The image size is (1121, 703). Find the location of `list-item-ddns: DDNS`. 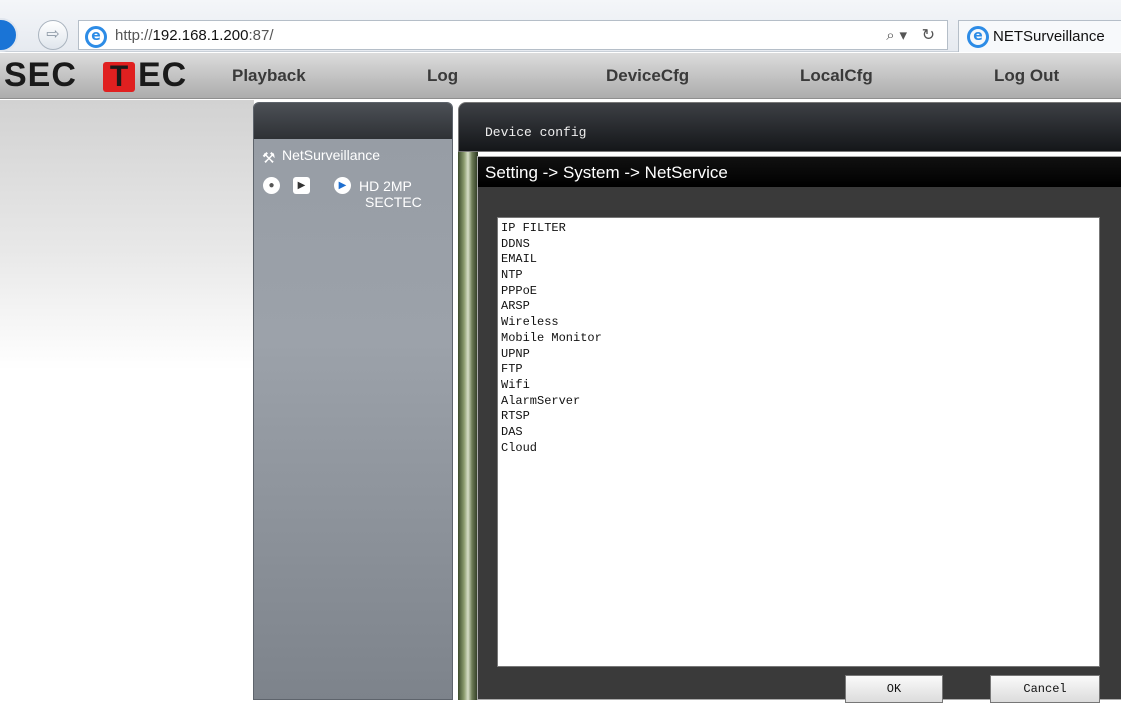

list-item-ddns: DDNS is located at coordinates (798, 245).